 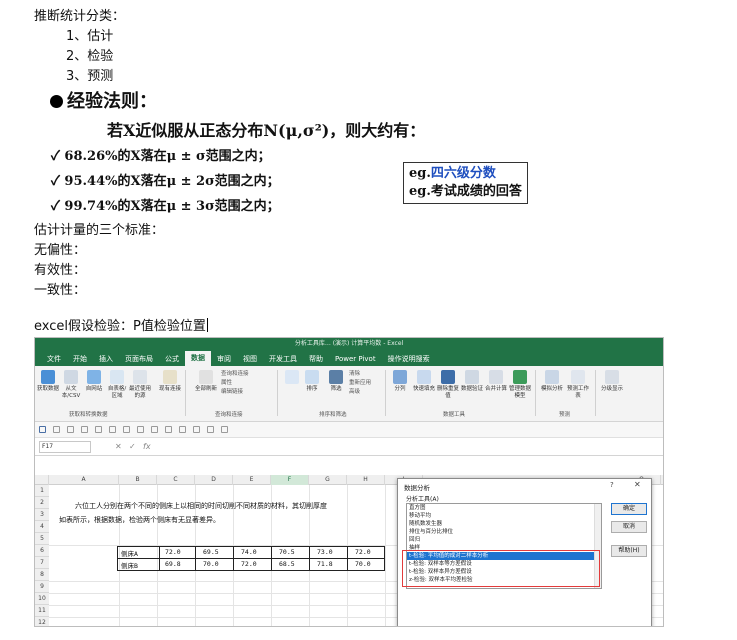 I want to click on forecast-sheet-button: 预测工作表, so click(x=578, y=385).